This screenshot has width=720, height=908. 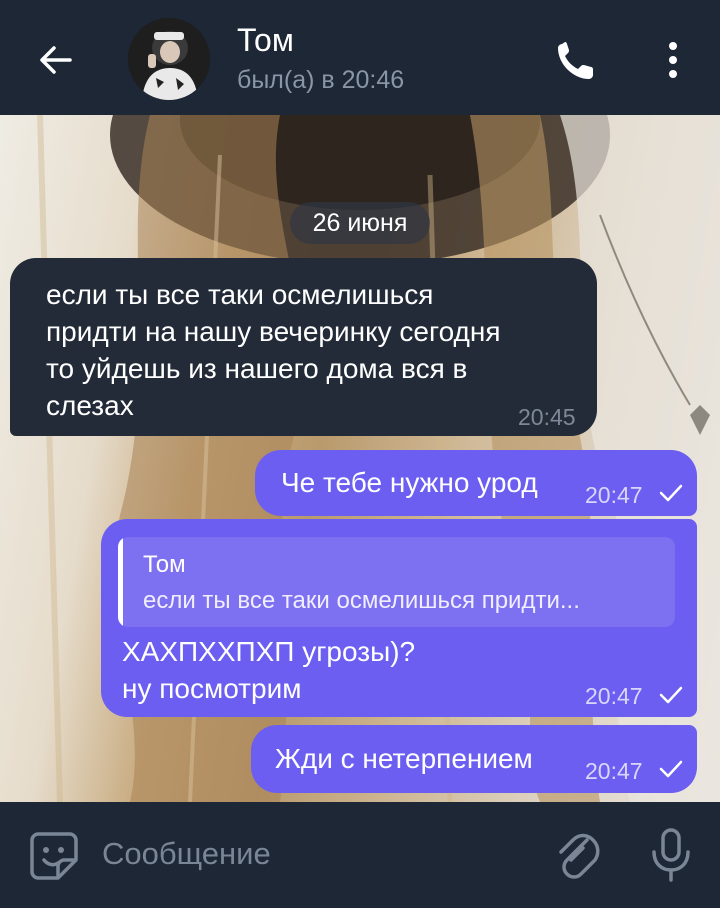 I want to click on back-arrow-icon, so click(x=56, y=60).